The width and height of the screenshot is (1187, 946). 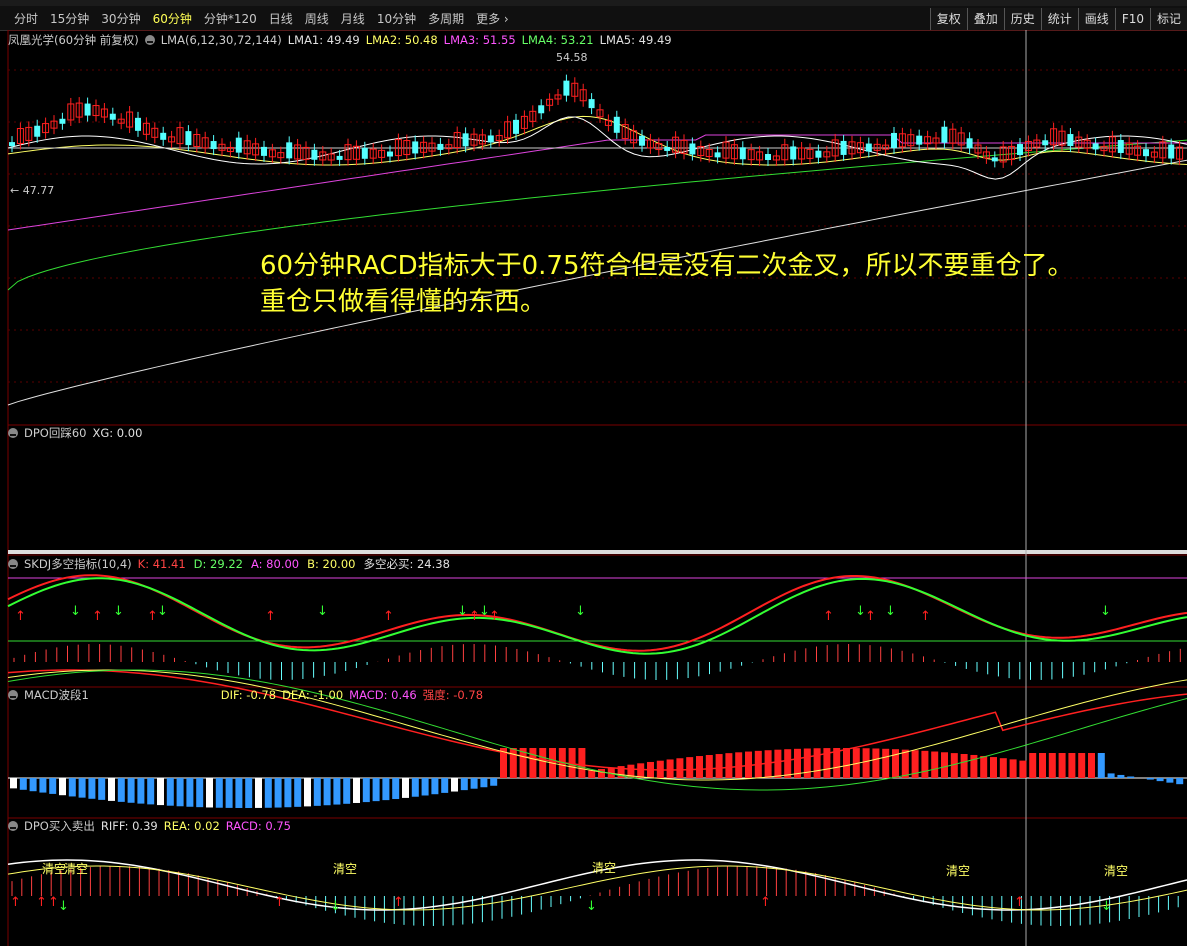 I want to click on tool-button-0: 复权, so click(x=948, y=19).